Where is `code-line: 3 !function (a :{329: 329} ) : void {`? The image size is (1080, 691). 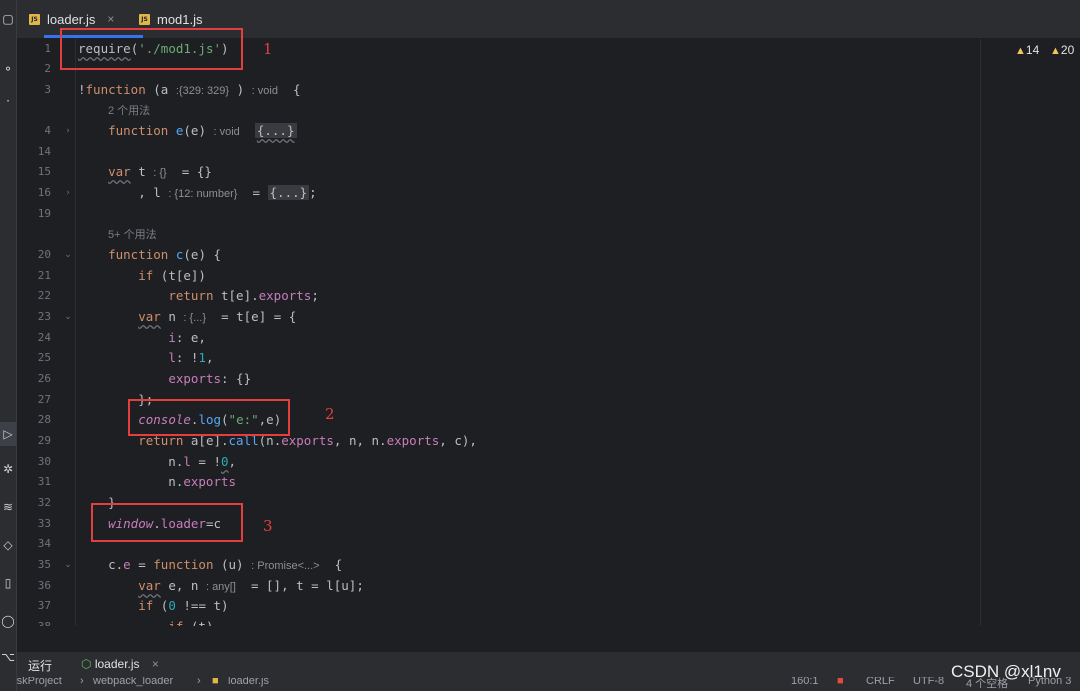 code-line: 3 !function (a :{329: 329} ) : void { is located at coordinates (498, 90).